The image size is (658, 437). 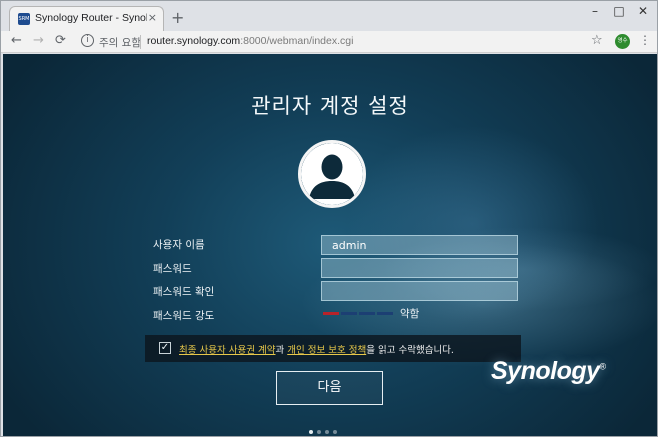 I want to click on agreement-bar: ✓ 최종 사용자 사용권 계약과 개인 정보 보호 정책을 읽고 수락했습니다., so click(x=333, y=348).